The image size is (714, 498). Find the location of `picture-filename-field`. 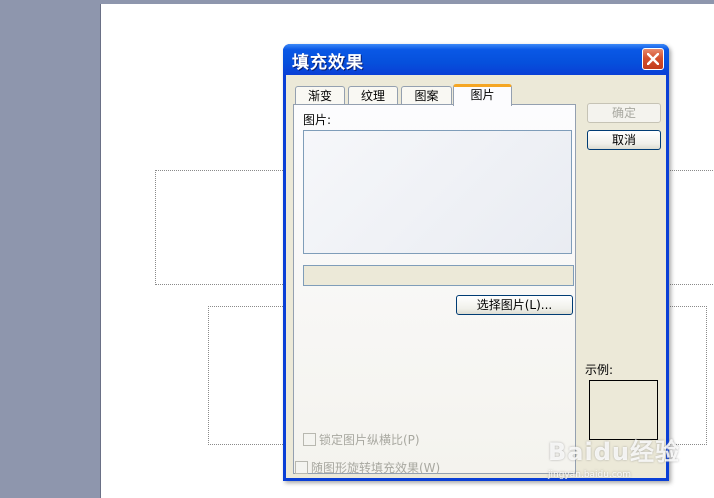

picture-filename-field is located at coordinates (438, 275).